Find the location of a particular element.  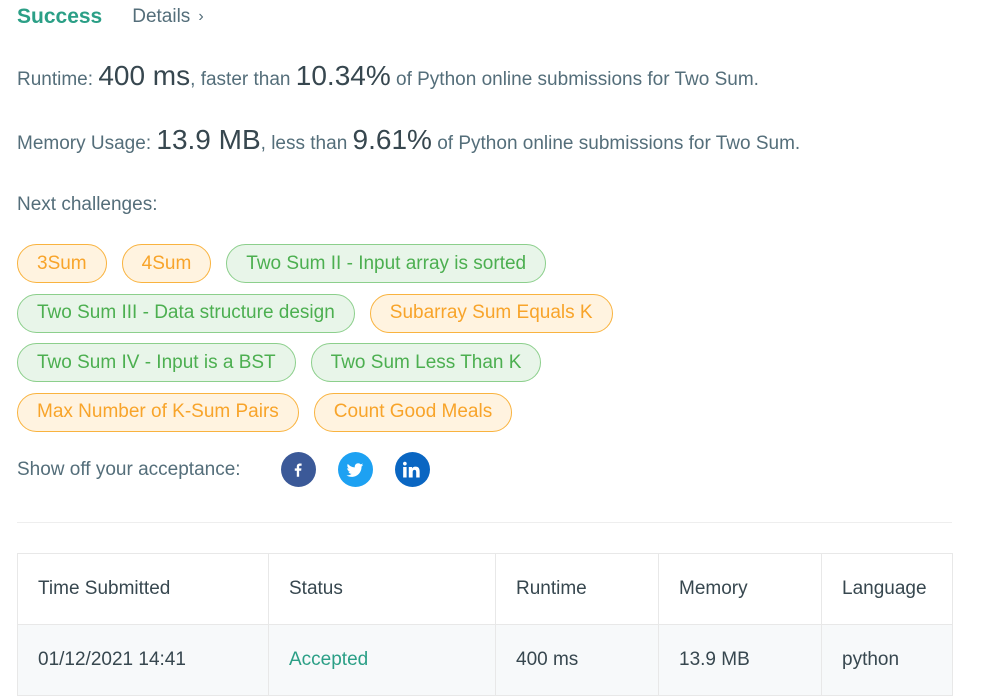

facebook-share-button is located at coordinates (298, 469).